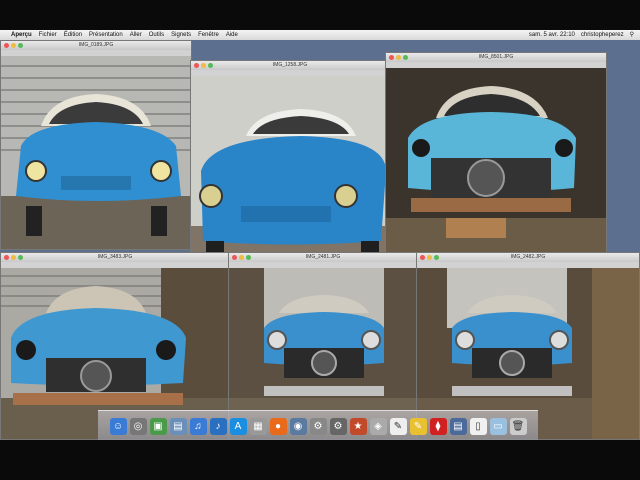 This screenshot has width=640, height=480. What do you see at coordinates (632, 35) in the screenshot?
I see `spotlight-icon: ⚲` at bounding box center [632, 35].